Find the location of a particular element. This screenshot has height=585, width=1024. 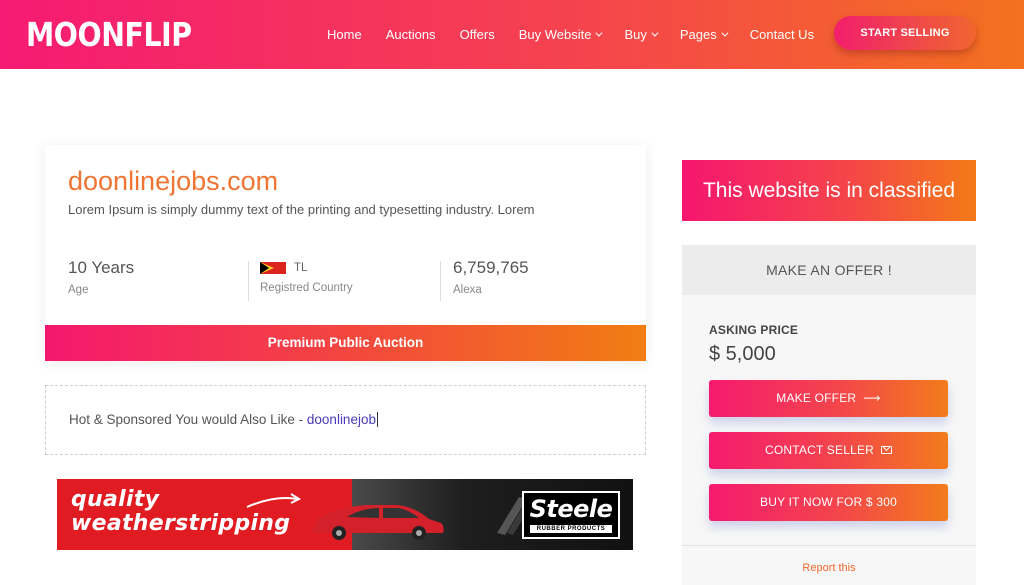

premium-auction-banner: Premium Public Auction is located at coordinates (345, 343).